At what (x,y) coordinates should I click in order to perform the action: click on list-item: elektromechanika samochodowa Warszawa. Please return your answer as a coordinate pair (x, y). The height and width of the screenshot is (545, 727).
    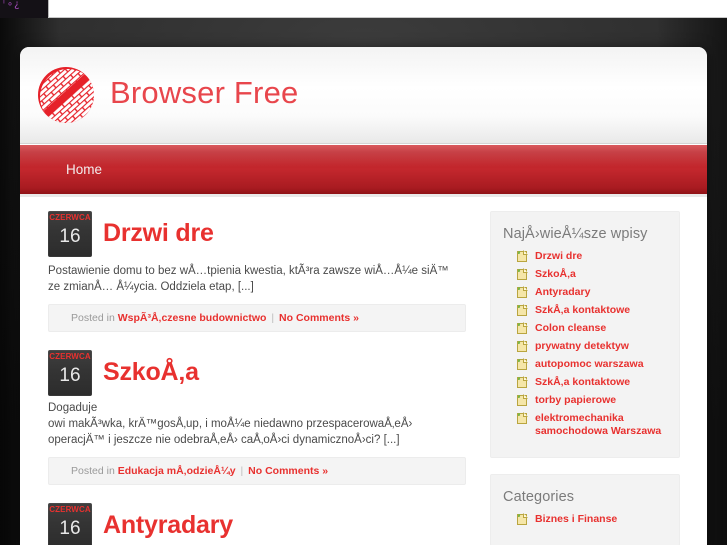
    Looking at the image, I should click on (593, 425).